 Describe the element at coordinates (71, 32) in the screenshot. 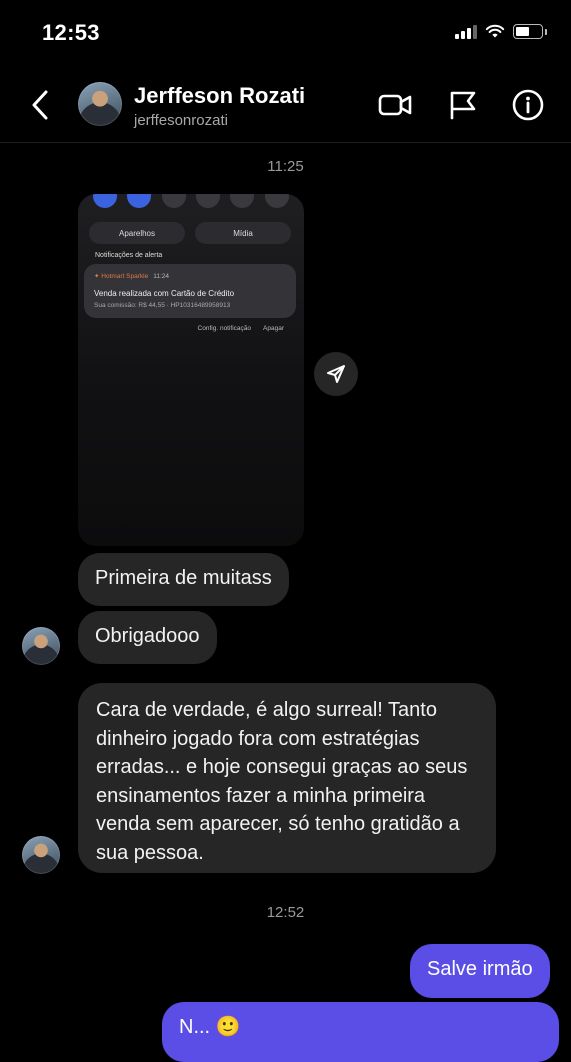

I see `status-time: 12:53` at that location.